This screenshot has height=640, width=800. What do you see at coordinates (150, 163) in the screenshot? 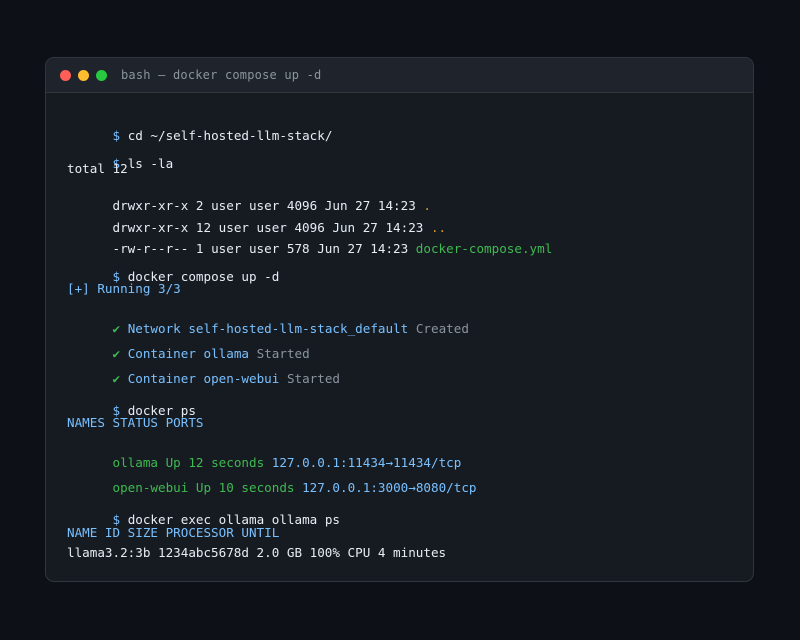
I see `command-text: ls -la` at bounding box center [150, 163].